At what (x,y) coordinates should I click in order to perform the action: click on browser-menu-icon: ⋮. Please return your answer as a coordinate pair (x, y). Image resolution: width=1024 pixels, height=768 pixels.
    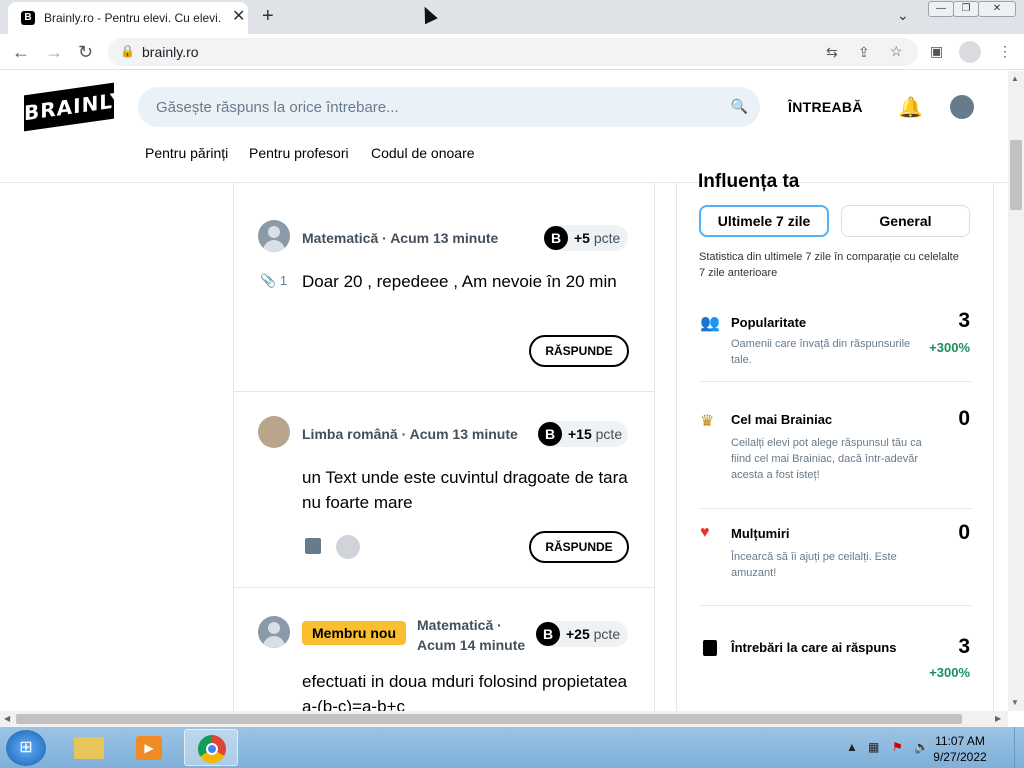
    Looking at the image, I should click on (1005, 51).